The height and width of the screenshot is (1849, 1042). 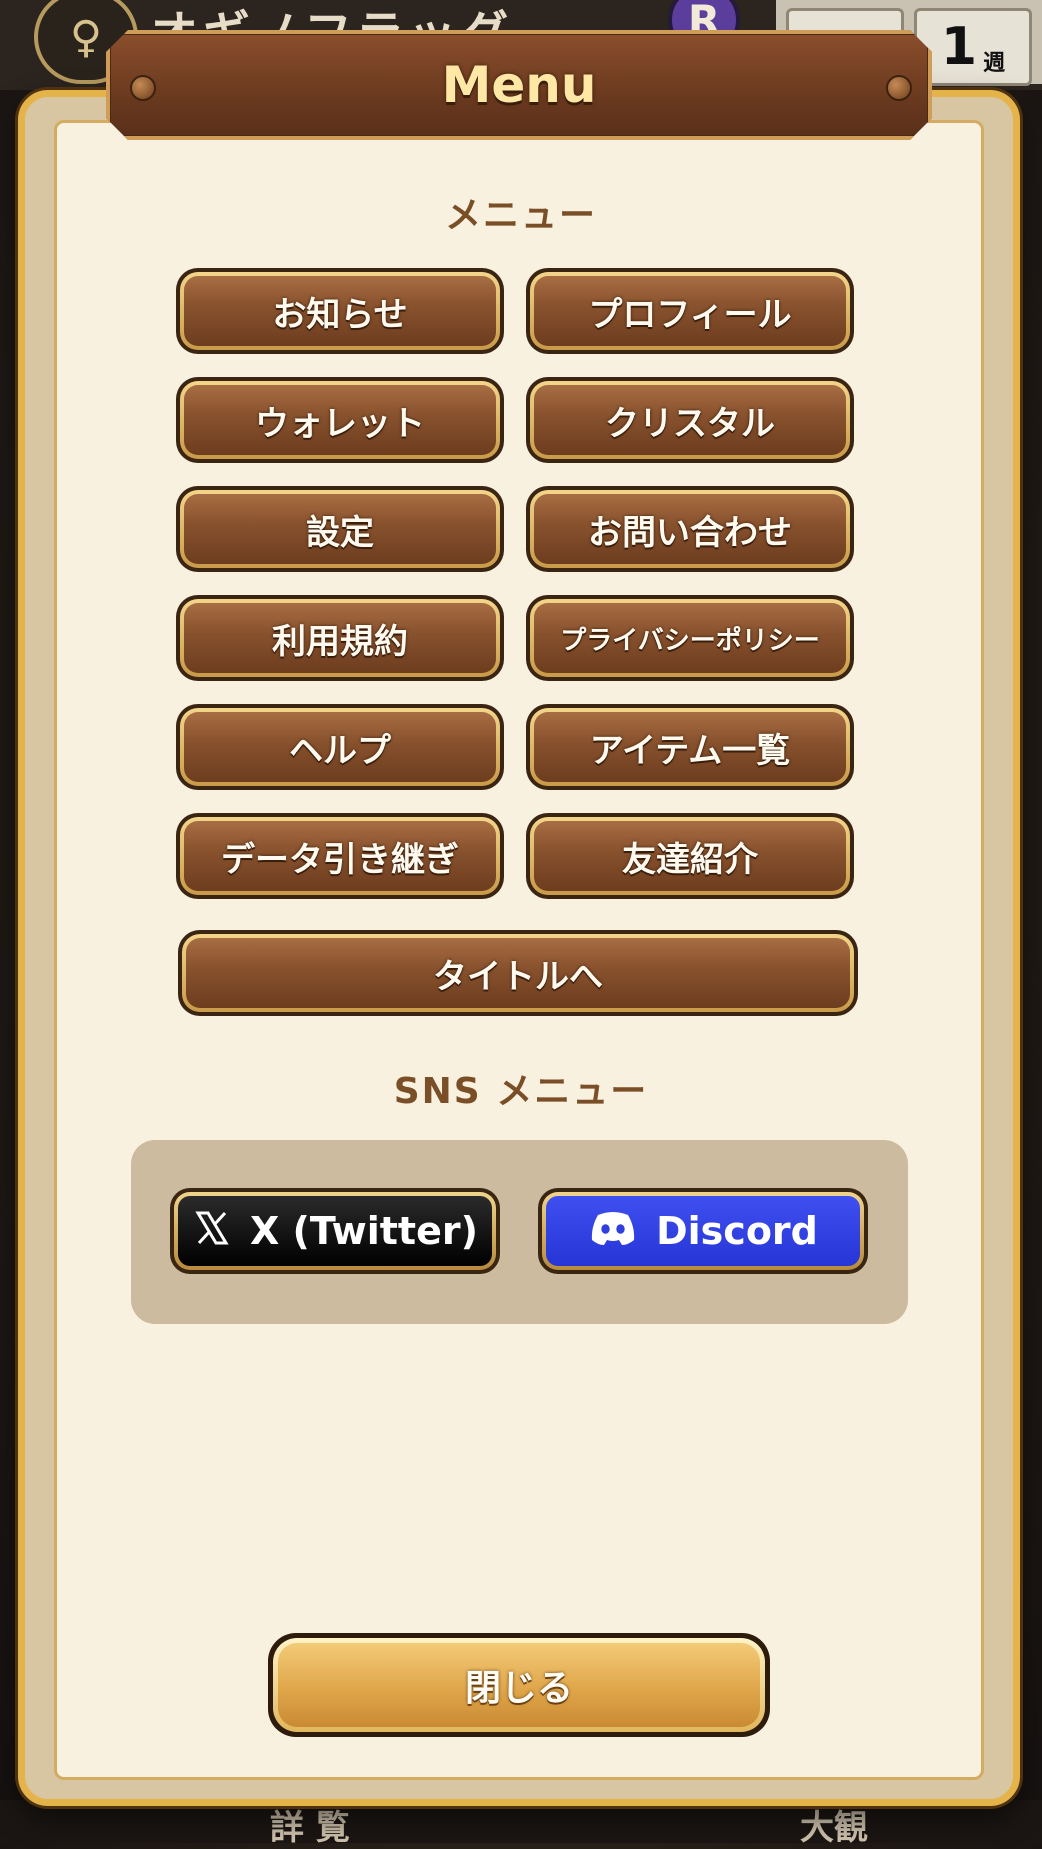 I want to click on friend-referral-button-label: 友達紹介, so click(x=690, y=856).